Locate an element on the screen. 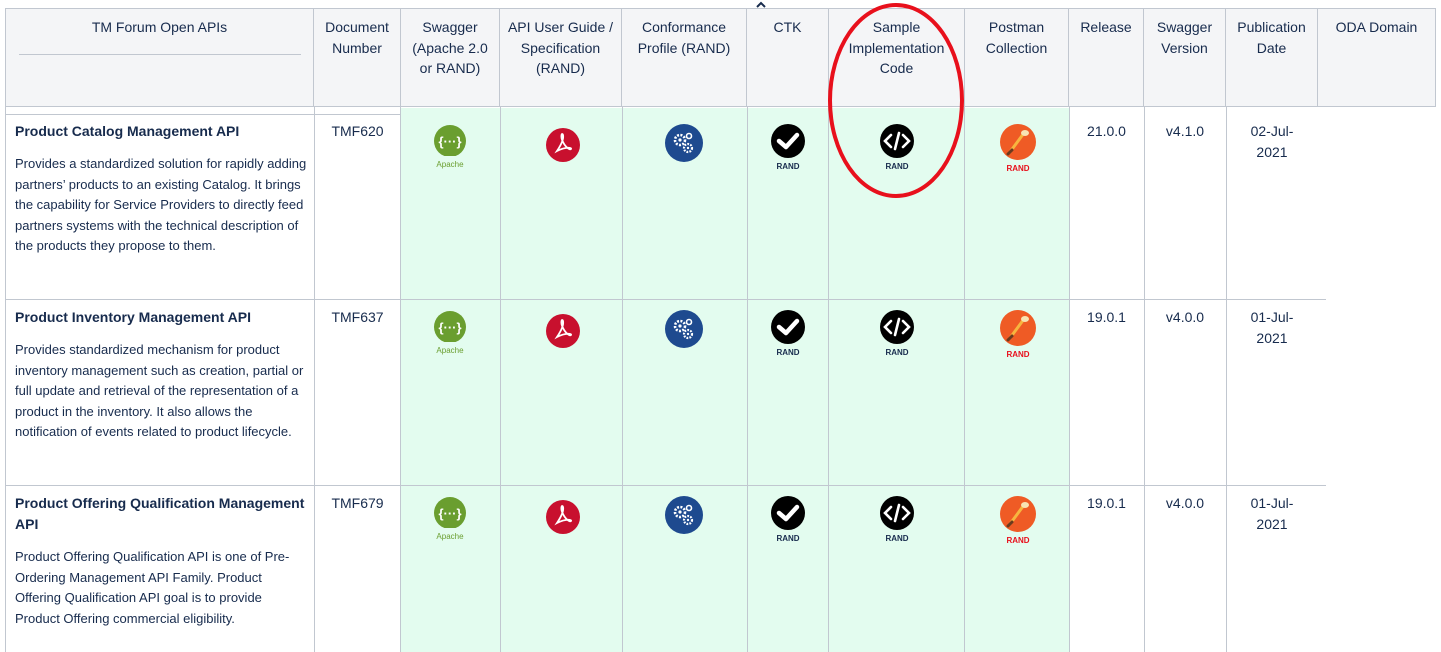 The image size is (1441, 652). header-swagger: Swagger (Apache 2.0 or RAND) is located at coordinates (450, 57).